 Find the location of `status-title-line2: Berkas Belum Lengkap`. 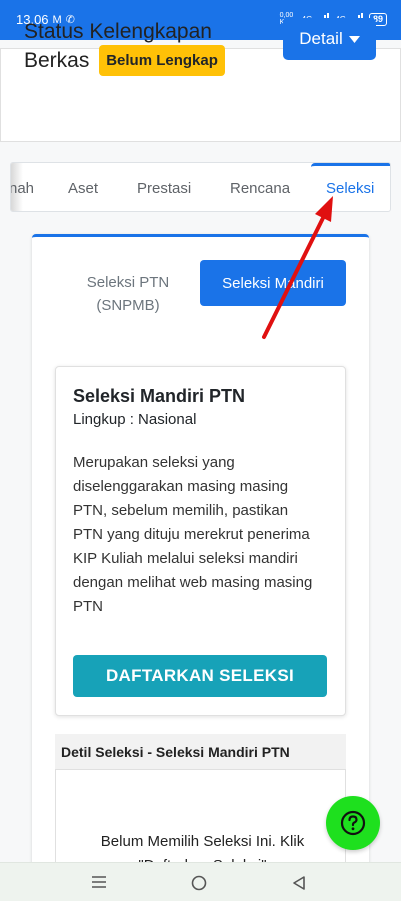

status-title-line2: Berkas Belum Lengkap is located at coordinates (124, 60).